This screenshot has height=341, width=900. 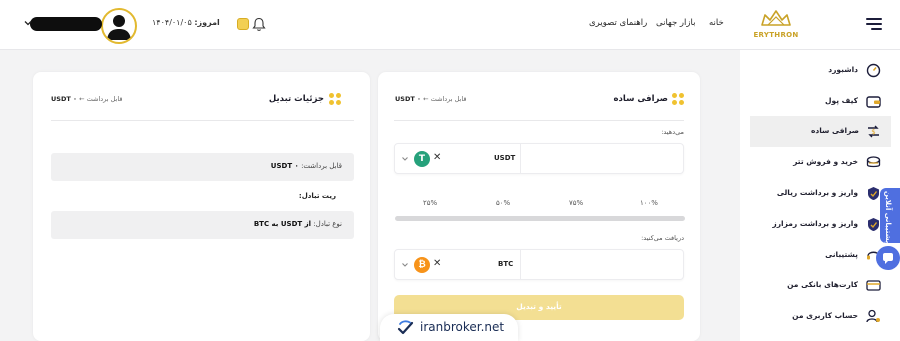 I want to click on give-currency-code: USDT, so click(x=505, y=158).